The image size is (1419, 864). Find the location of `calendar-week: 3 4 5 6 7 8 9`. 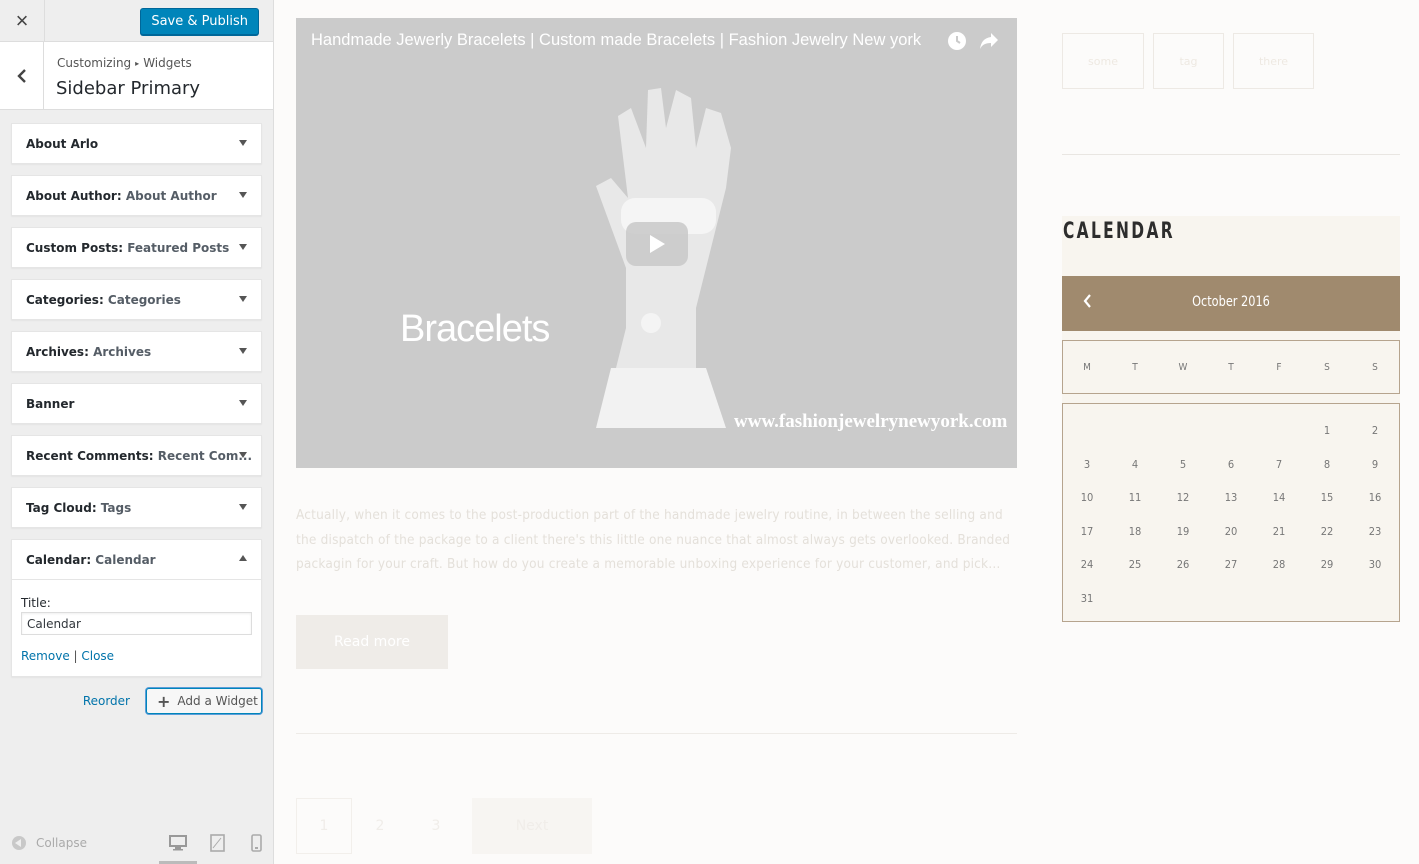

calendar-week: 3 4 5 6 7 8 9 is located at coordinates (1231, 465).